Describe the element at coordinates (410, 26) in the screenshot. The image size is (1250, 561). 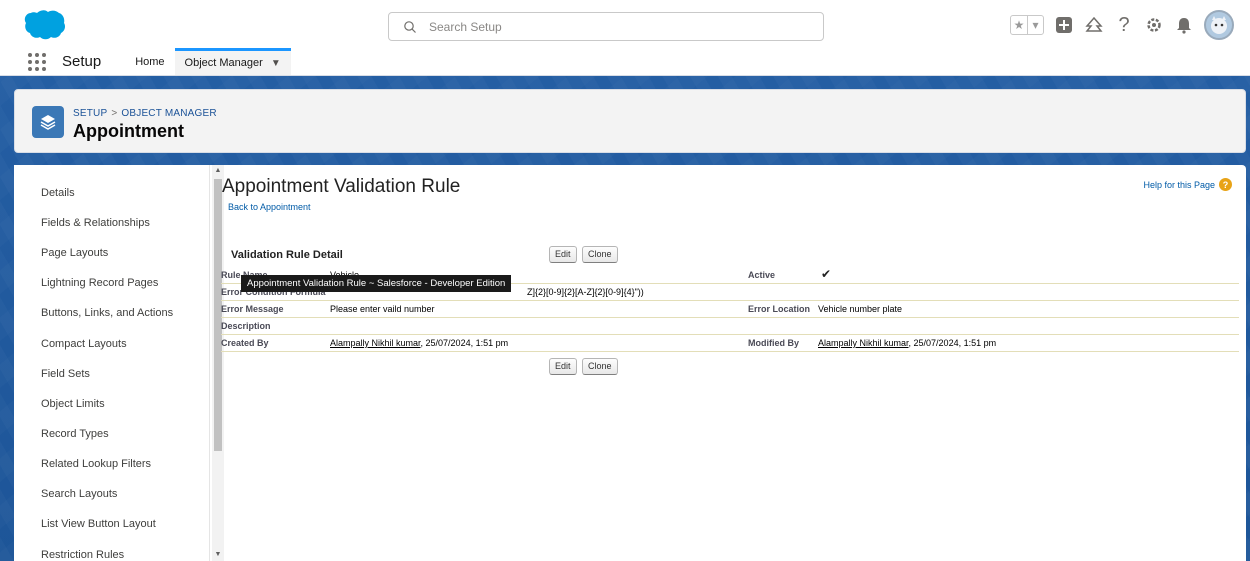
I see `search-icon` at that location.